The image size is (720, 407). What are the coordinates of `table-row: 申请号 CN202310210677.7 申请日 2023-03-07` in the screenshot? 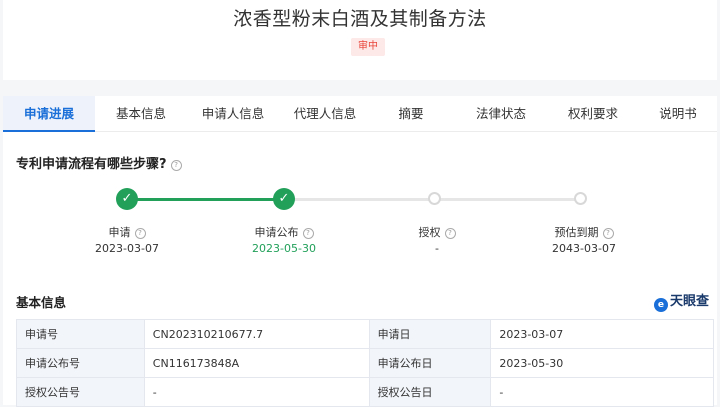 It's located at (365, 334).